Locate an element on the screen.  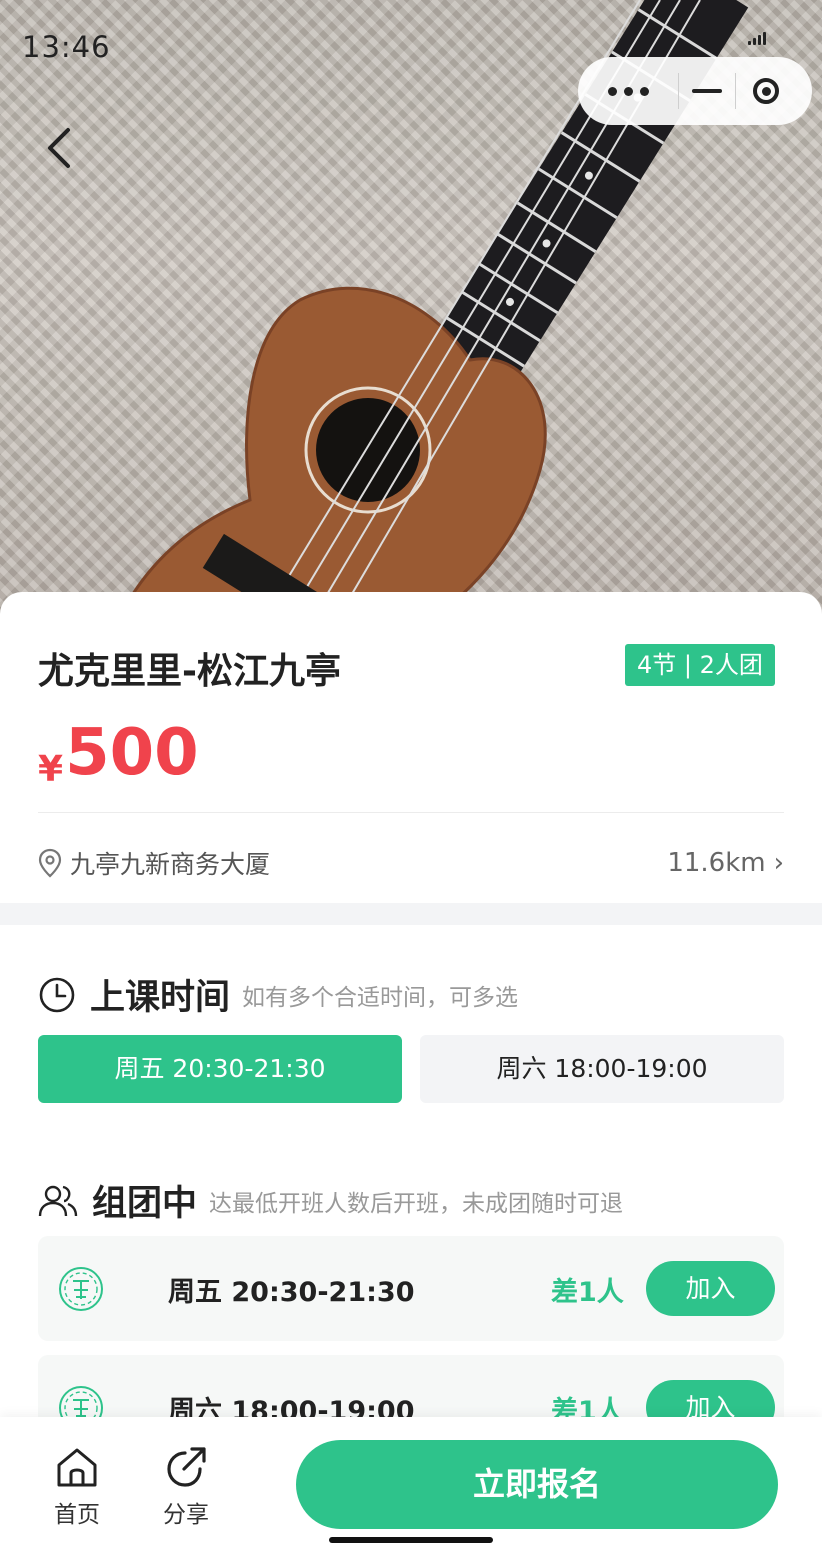
group-logo-icon is located at coordinates (81, 1289).